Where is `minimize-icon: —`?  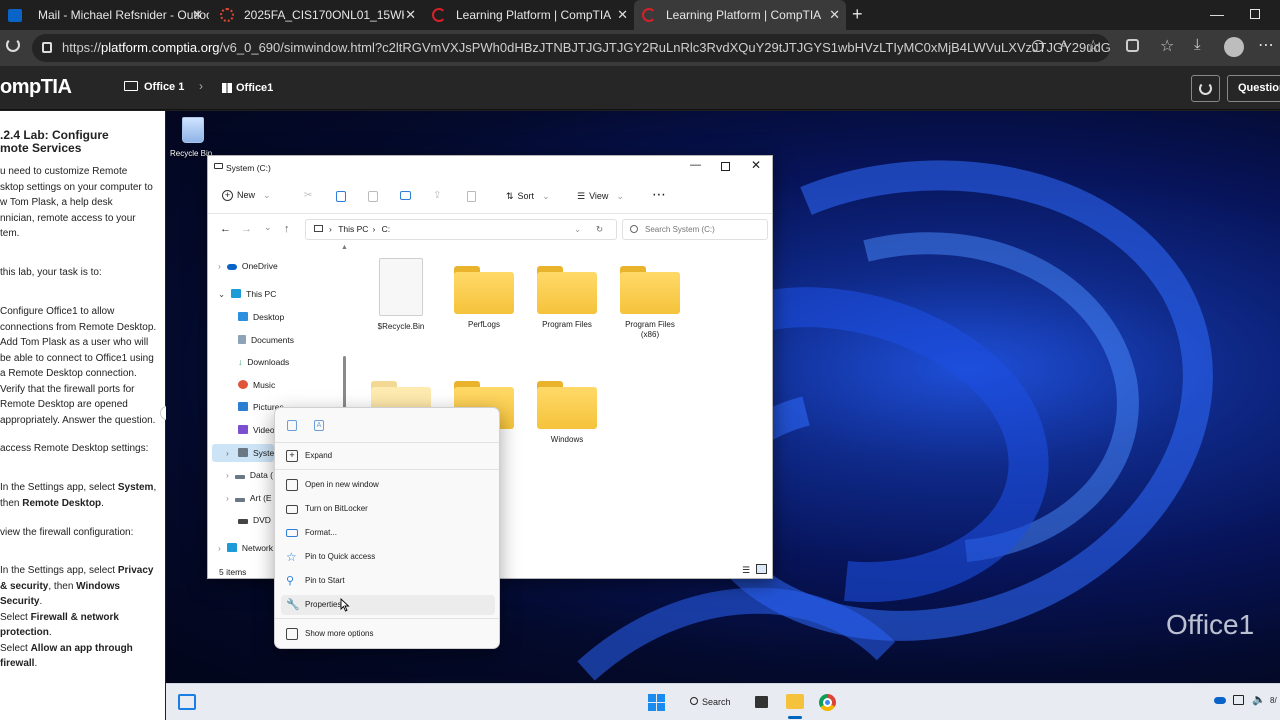
minimize-icon: — is located at coordinates (695, 165).